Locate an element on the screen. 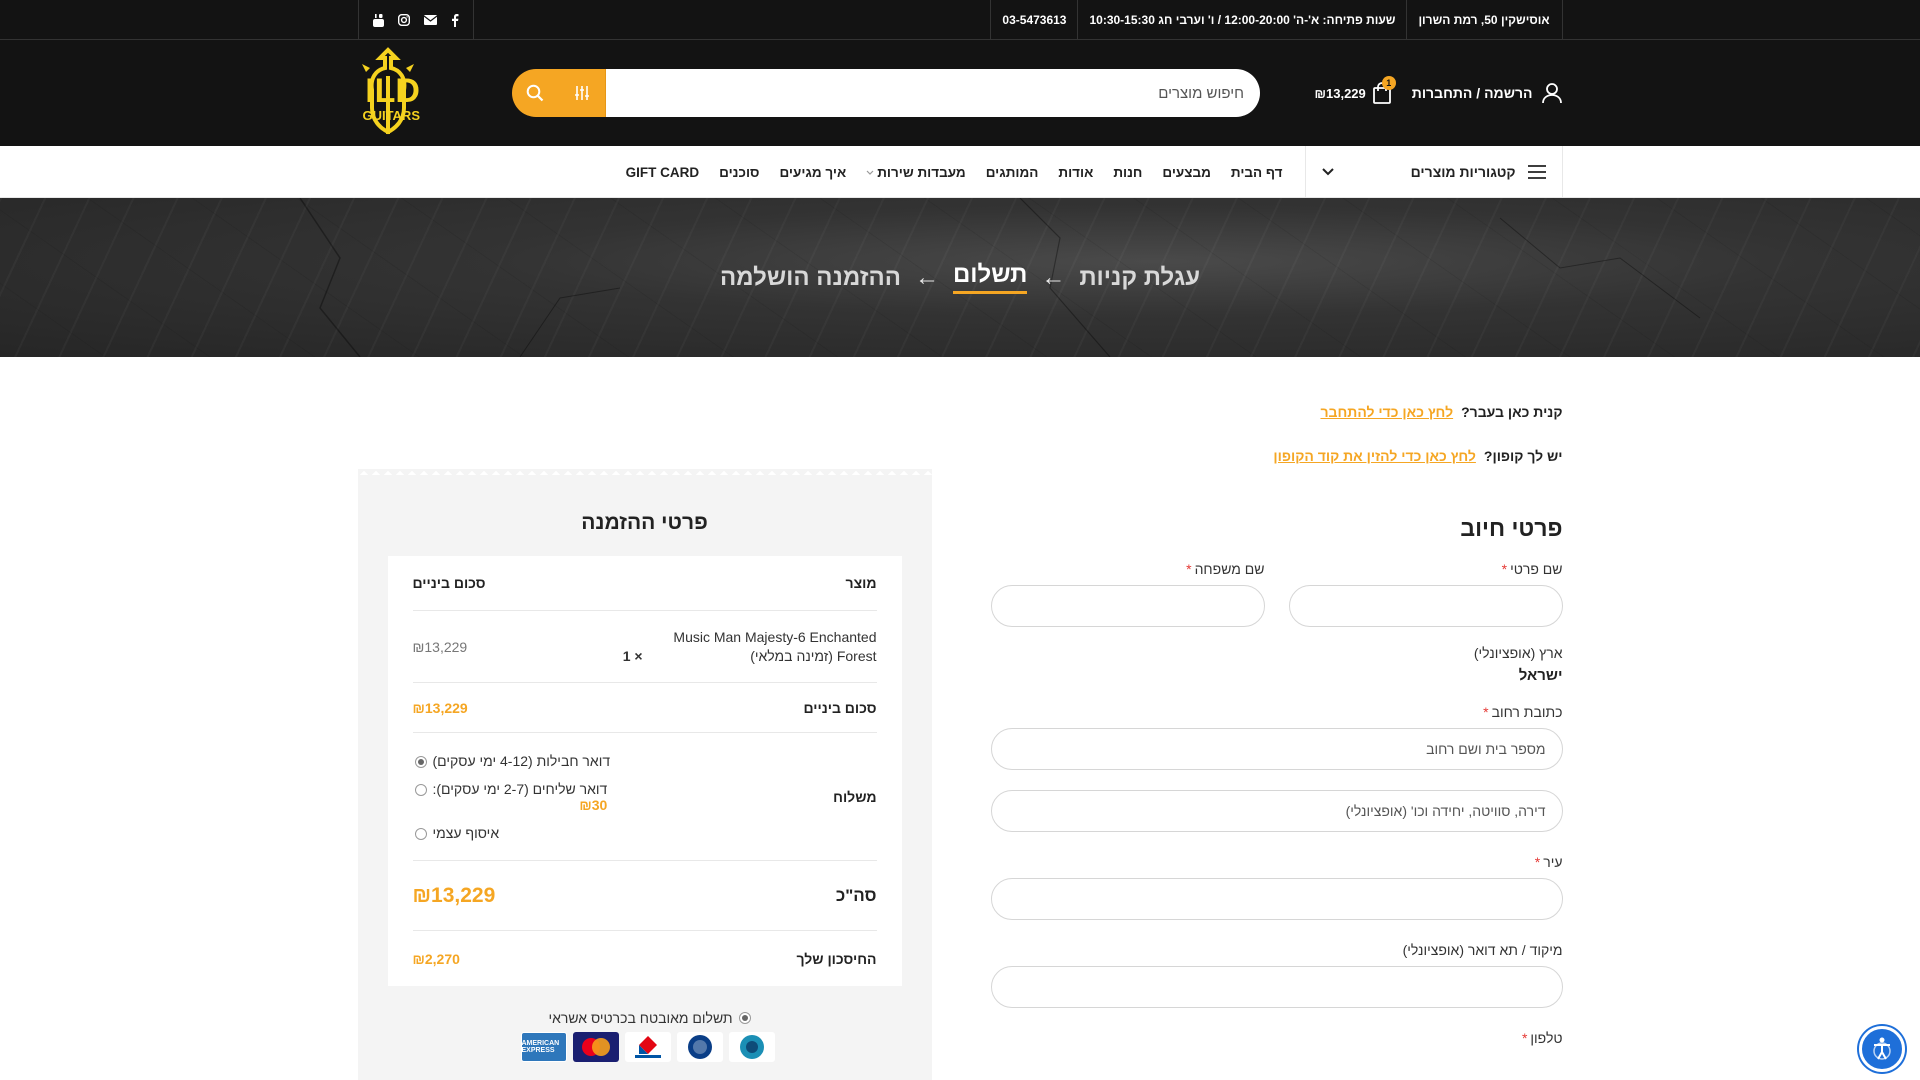 This screenshot has height=1080, width=1920. checkout-steps: עגלת קניות ← תשלום ← ההזמנה הושלמה is located at coordinates (960, 277).